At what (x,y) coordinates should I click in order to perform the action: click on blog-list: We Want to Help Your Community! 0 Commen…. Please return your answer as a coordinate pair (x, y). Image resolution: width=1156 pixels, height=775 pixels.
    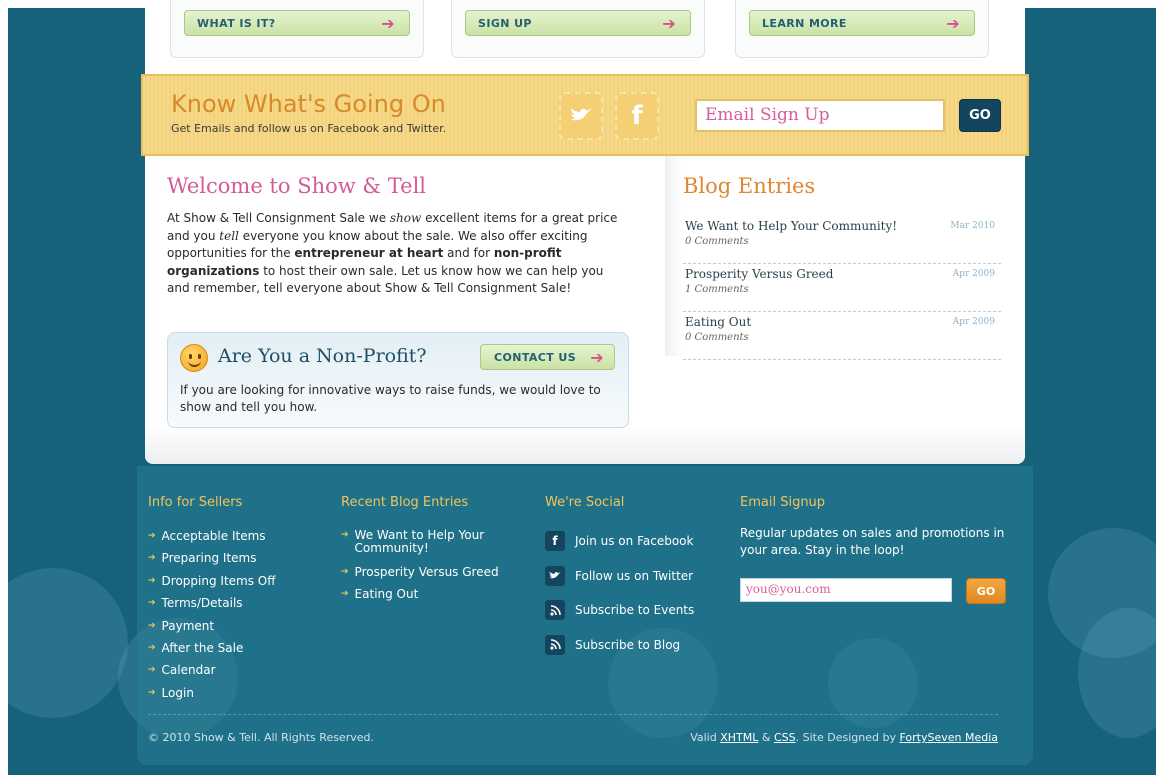
    Looking at the image, I should click on (842, 288).